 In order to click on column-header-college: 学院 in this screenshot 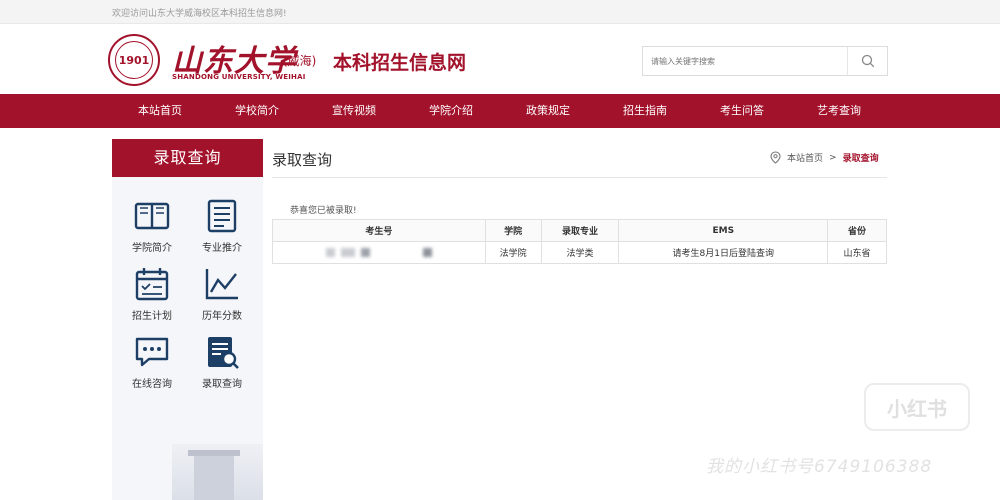, I will do `click(513, 230)`.